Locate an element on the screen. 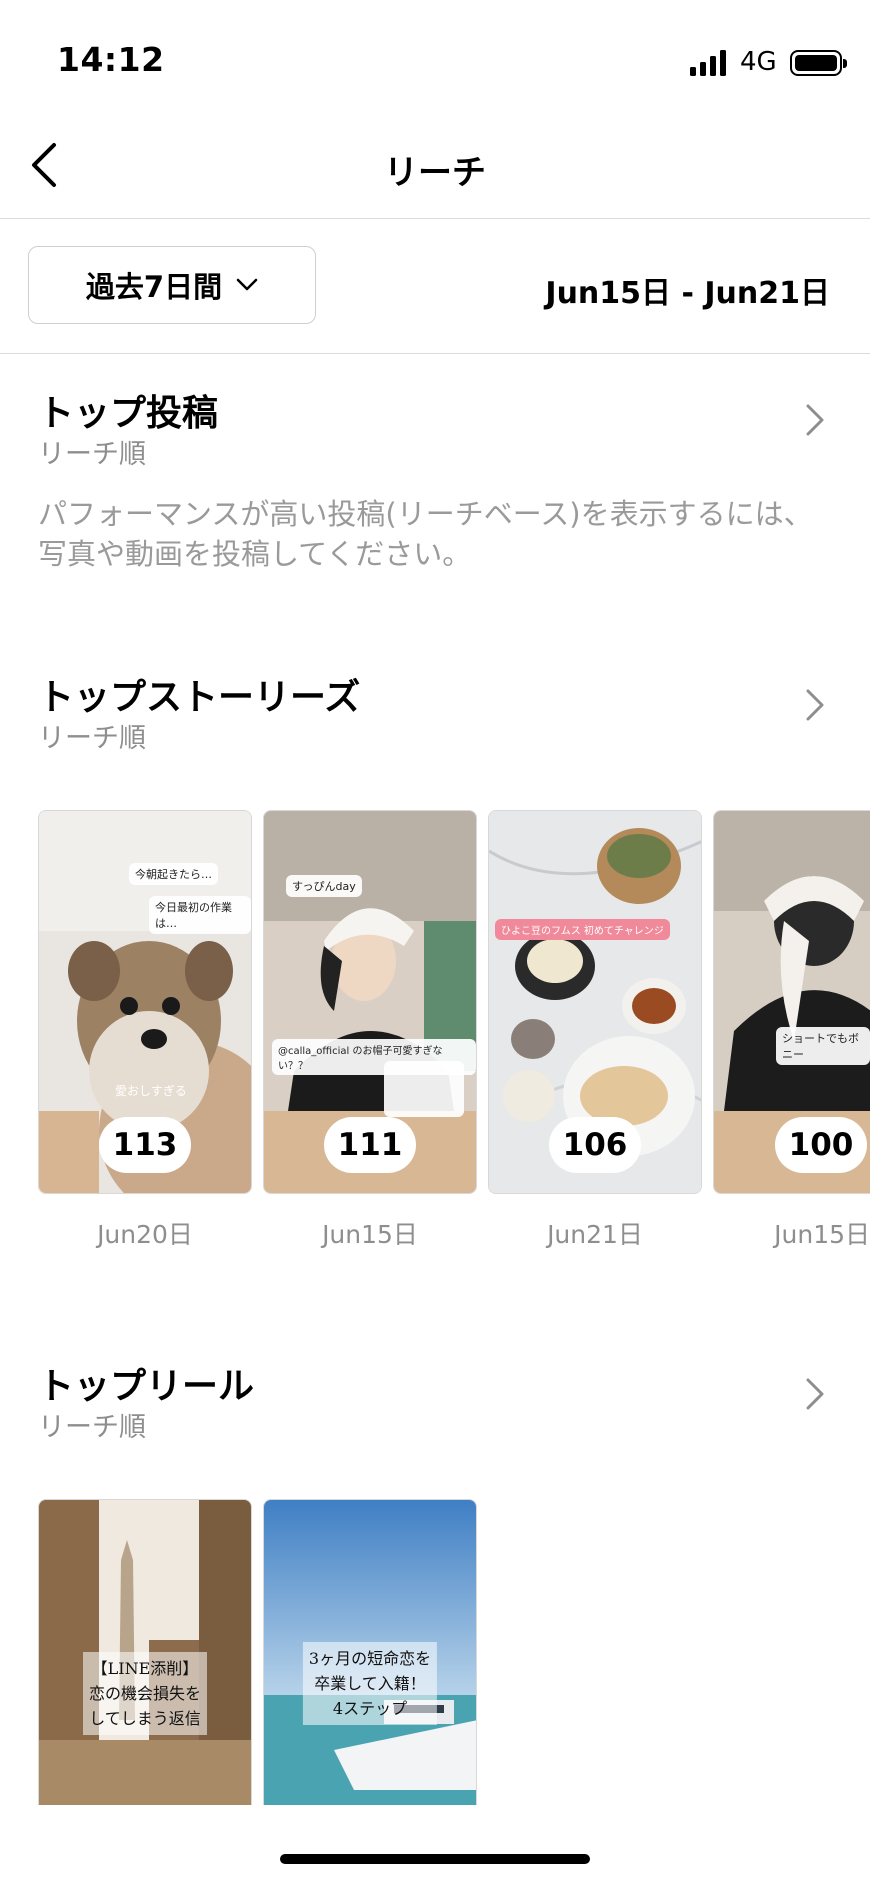  top-stories-title: トップストーリーズ is located at coordinates (199, 697).